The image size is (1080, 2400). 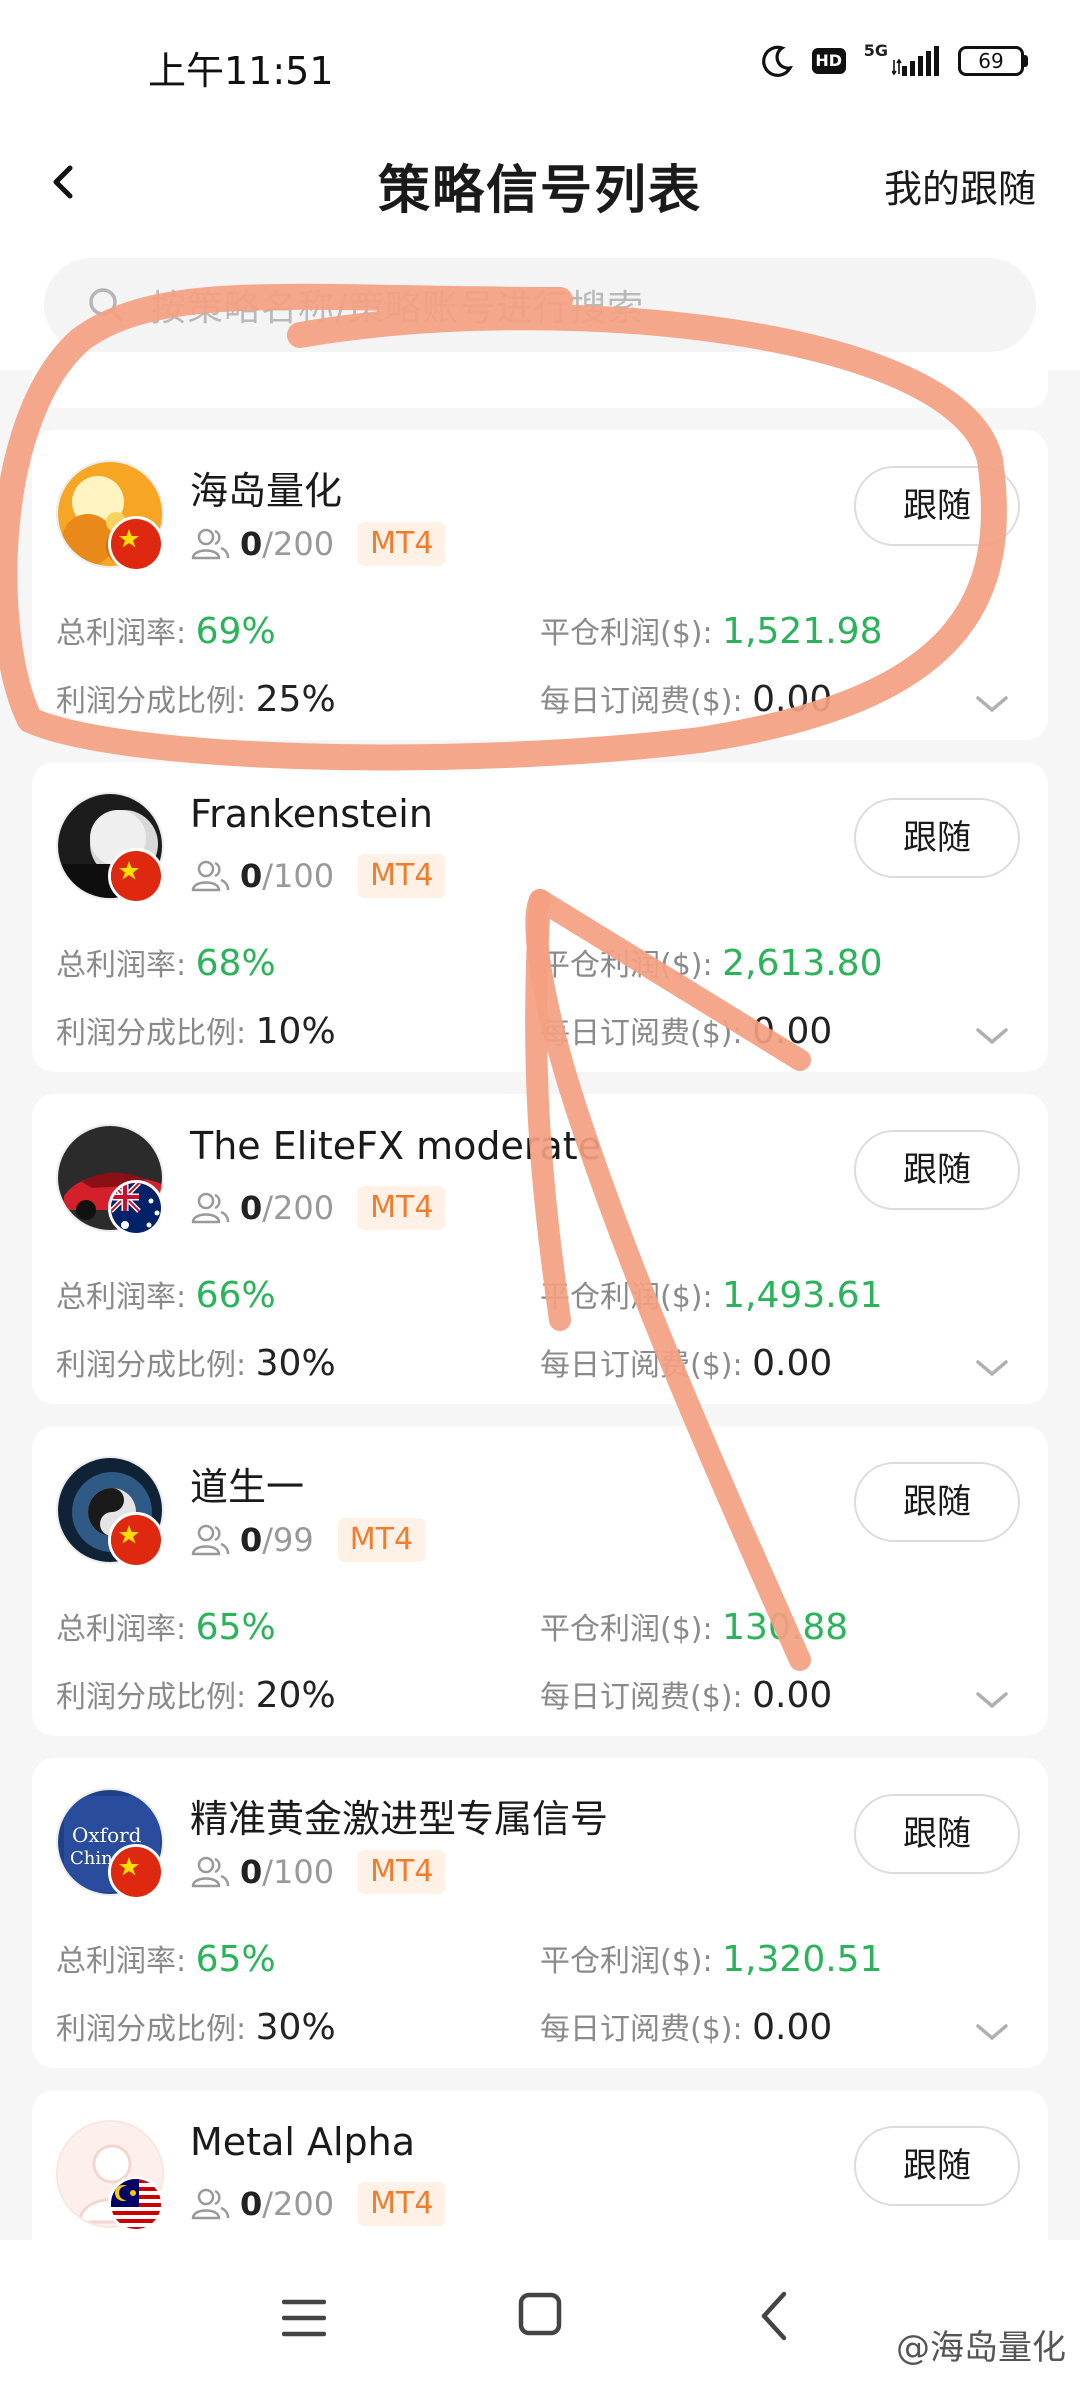 I want to click on hd-icon: HD, so click(x=828, y=61).